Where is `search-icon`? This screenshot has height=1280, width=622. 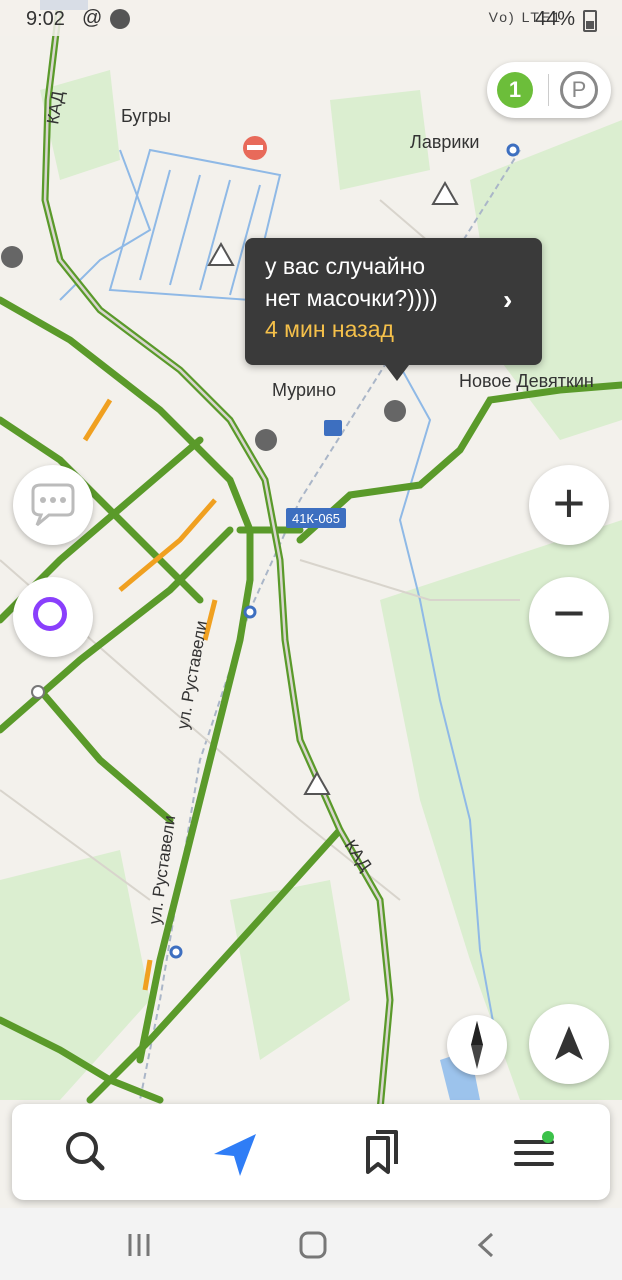
search-icon is located at coordinates (85, 1151).